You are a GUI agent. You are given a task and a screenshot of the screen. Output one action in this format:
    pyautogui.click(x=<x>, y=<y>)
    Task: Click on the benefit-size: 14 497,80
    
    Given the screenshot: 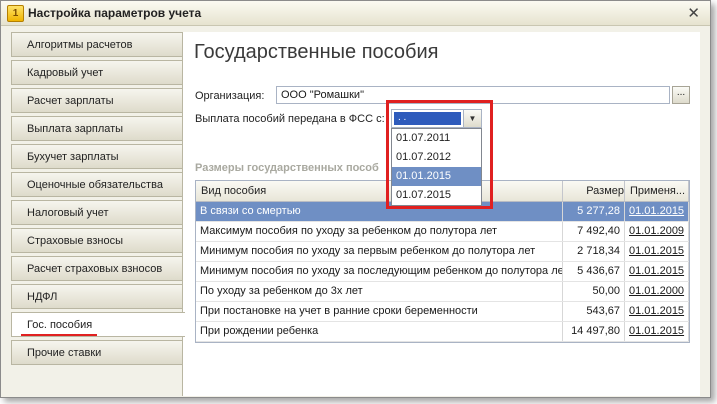 What is the action you would take?
    pyautogui.click(x=594, y=331)
    